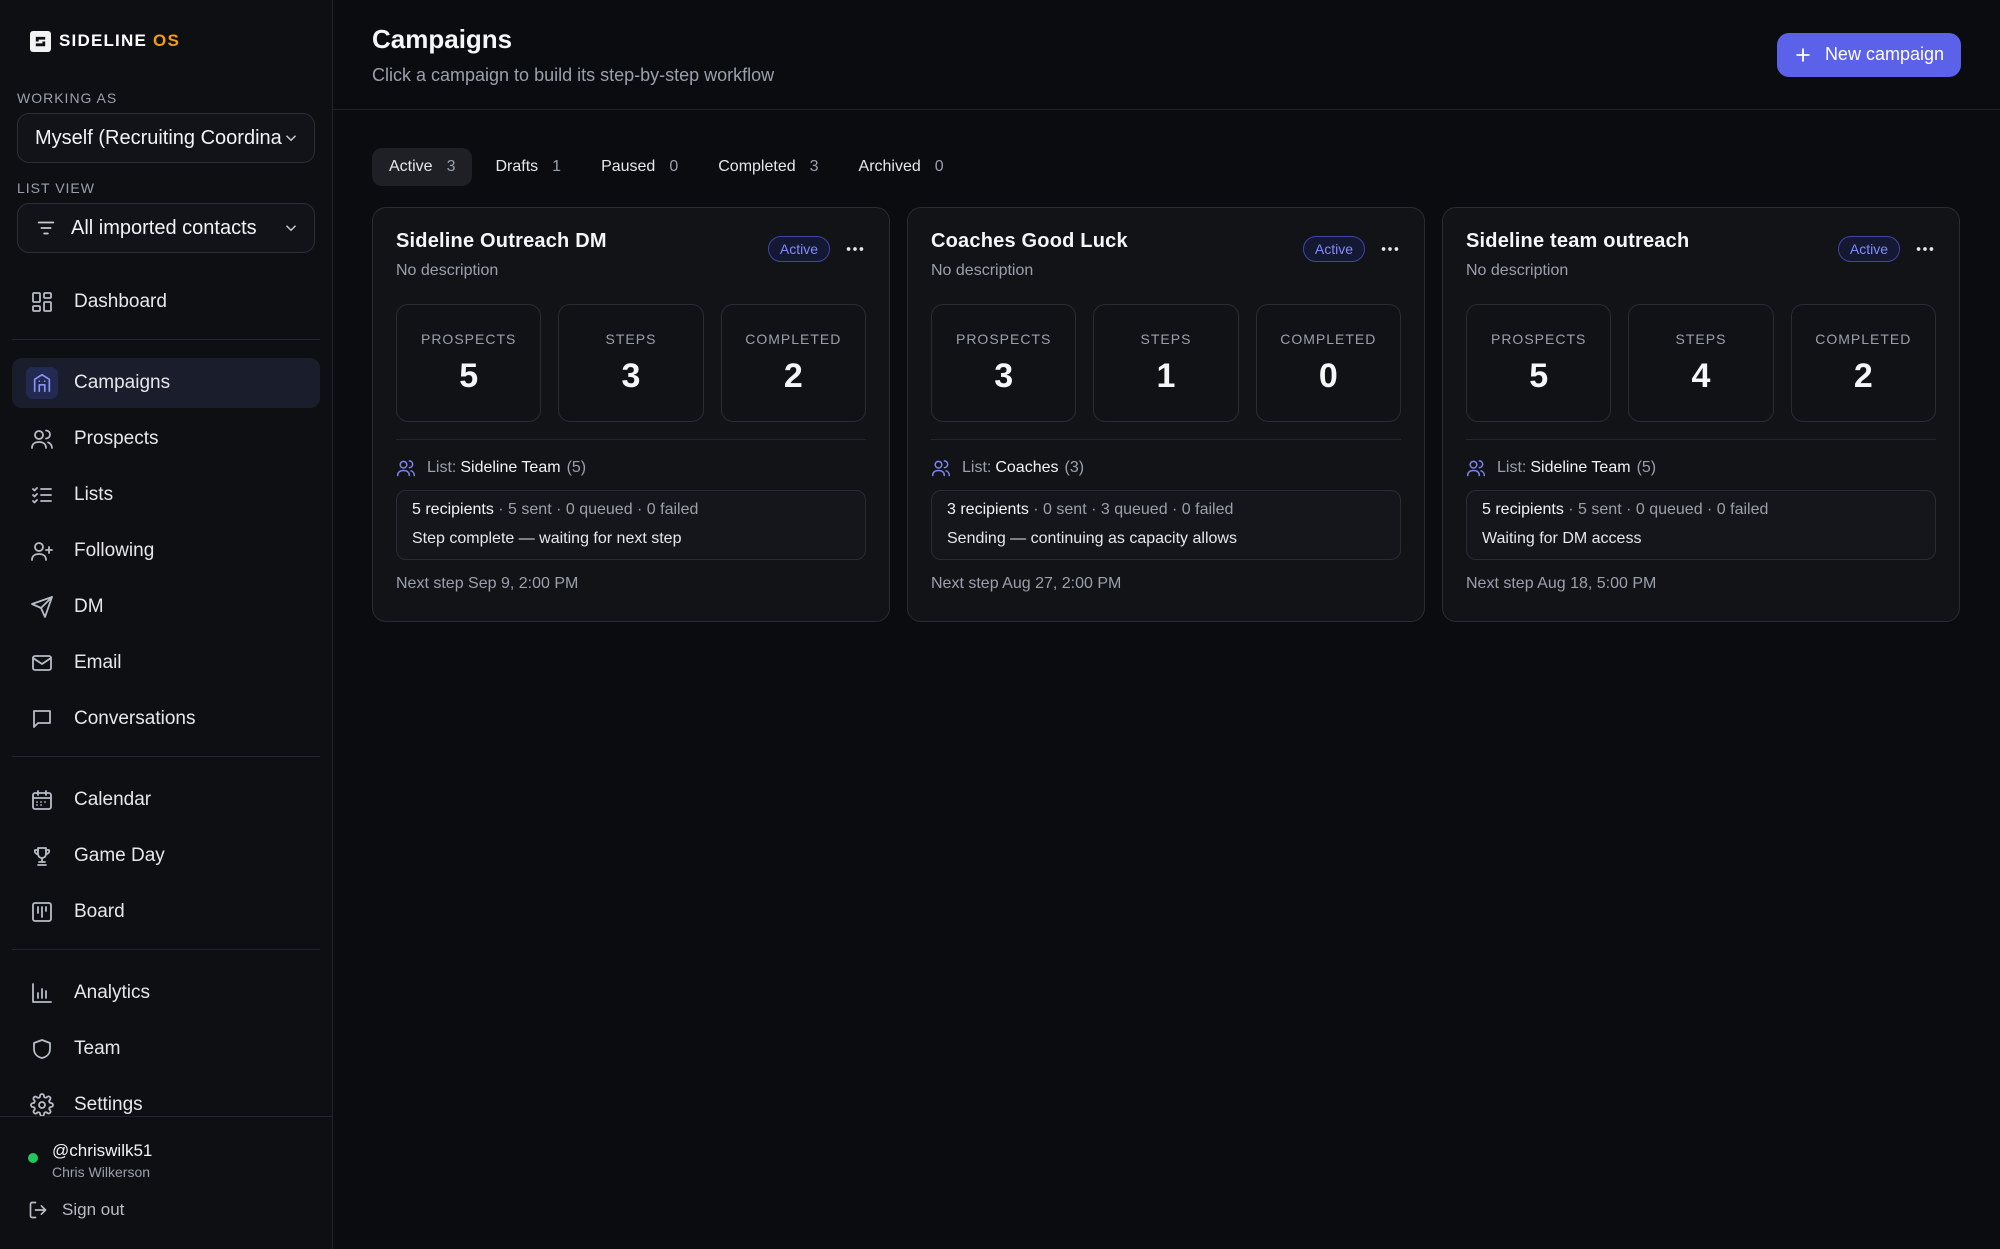 The image size is (2000, 1249). I want to click on tab-label: Drafts, so click(517, 166).